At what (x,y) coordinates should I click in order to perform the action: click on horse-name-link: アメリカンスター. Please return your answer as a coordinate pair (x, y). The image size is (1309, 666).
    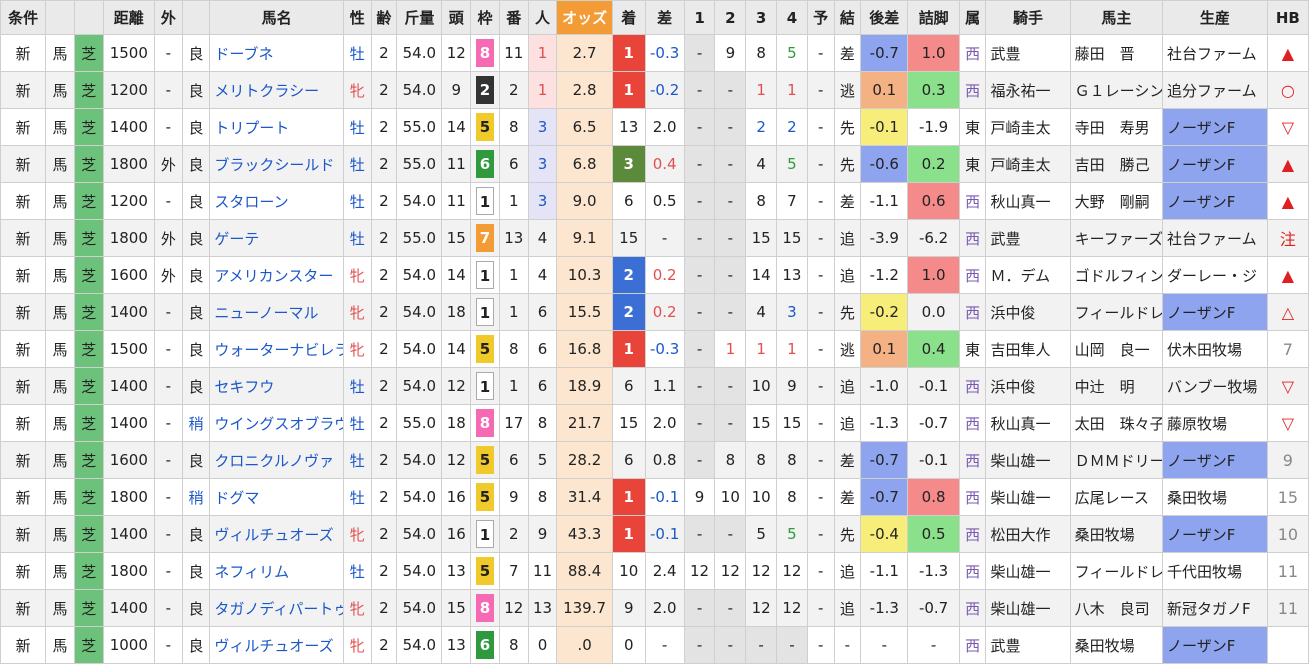
    Looking at the image, I should click on (276, 275).